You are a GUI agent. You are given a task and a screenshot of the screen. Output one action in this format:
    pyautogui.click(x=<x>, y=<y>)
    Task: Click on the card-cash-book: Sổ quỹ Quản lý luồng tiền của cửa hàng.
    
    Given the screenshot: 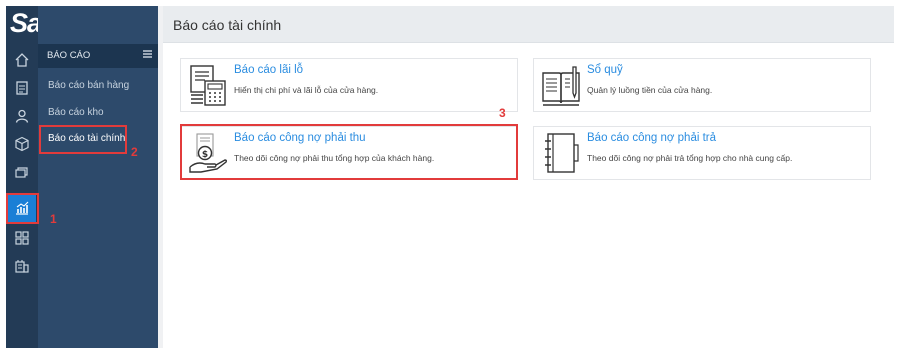 What is the action you would take?
    pyautogui.click(x=702, y=85)
    